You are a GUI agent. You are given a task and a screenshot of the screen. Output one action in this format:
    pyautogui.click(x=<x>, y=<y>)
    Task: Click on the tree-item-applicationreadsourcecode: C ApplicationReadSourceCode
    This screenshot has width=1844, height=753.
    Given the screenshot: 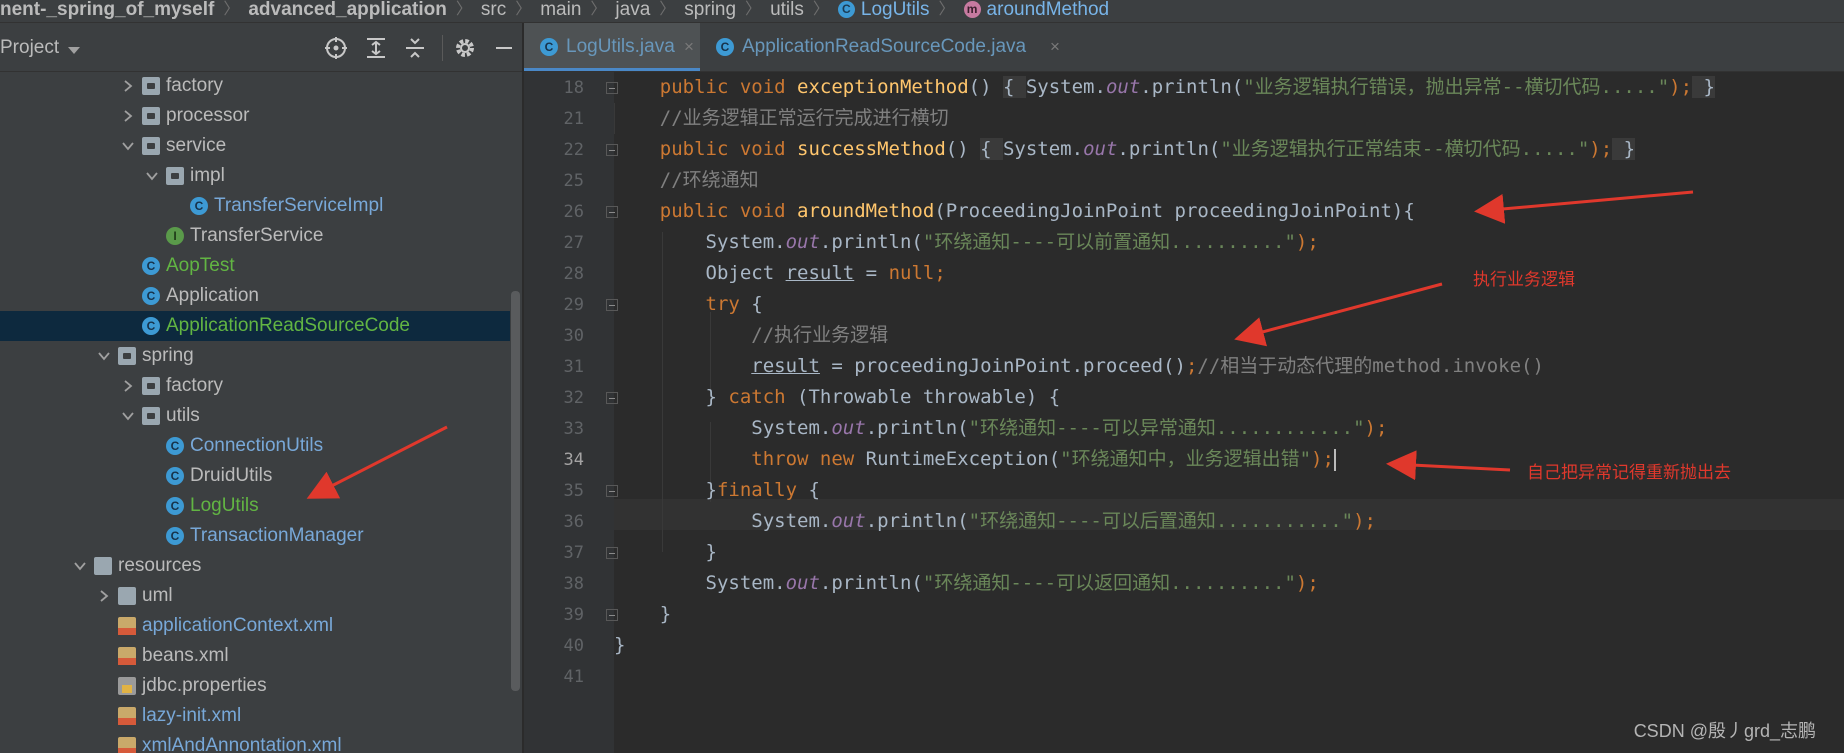 What is the action you would take?
    pyautogui.click(x=255, y=326)
    